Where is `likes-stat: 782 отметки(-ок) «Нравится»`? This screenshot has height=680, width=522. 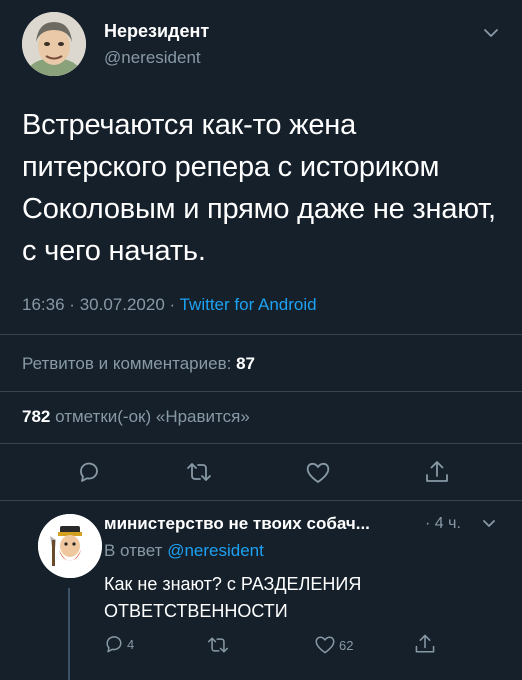 likes-stat: 782 отметки(-ок) «Нравится» is located at coordinates (136, 417).